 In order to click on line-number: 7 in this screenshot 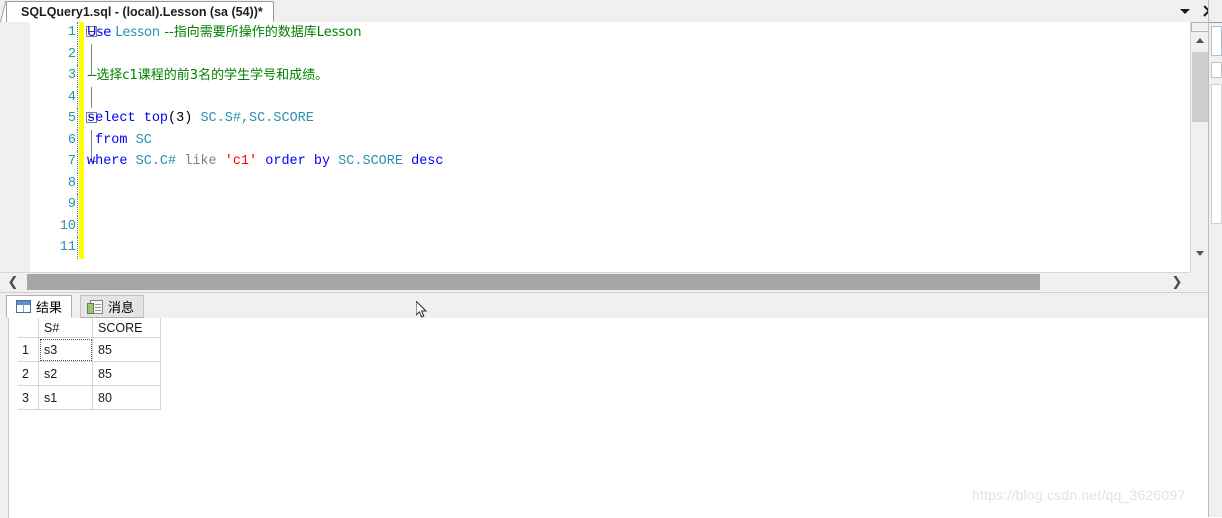, I will do `click(71, 161)`.